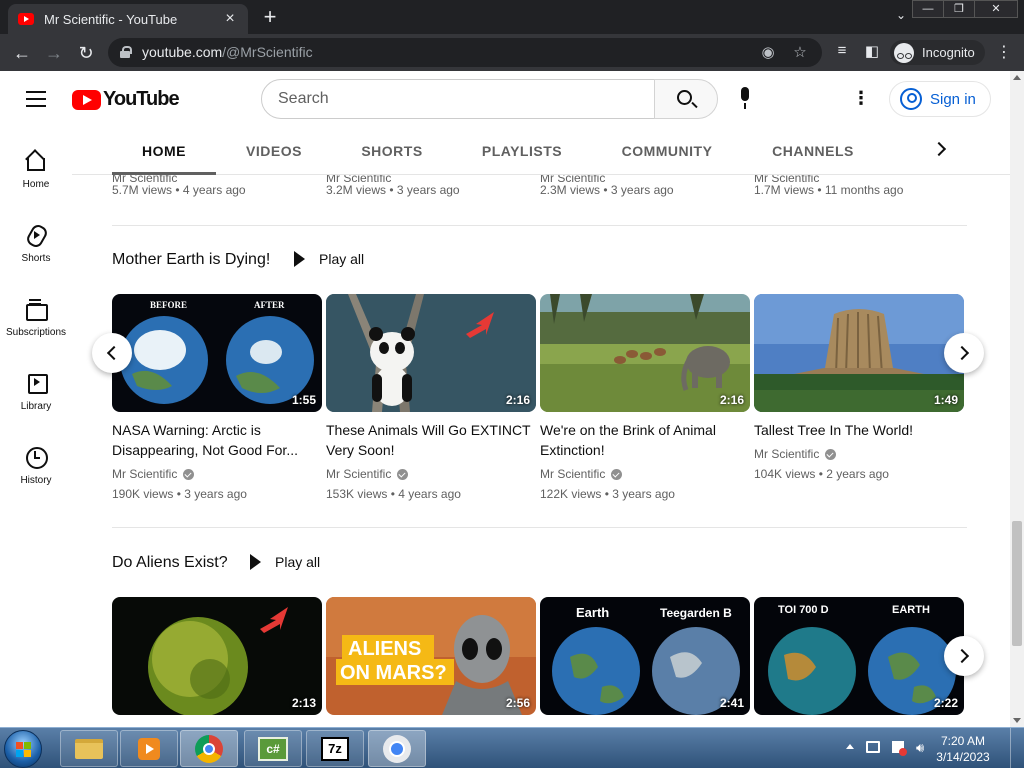 The image size is (1024, 768). Describe the element at coordinates (1017, 77) in the screenshot. I see `scroll-up-arrow-icon` at that location.